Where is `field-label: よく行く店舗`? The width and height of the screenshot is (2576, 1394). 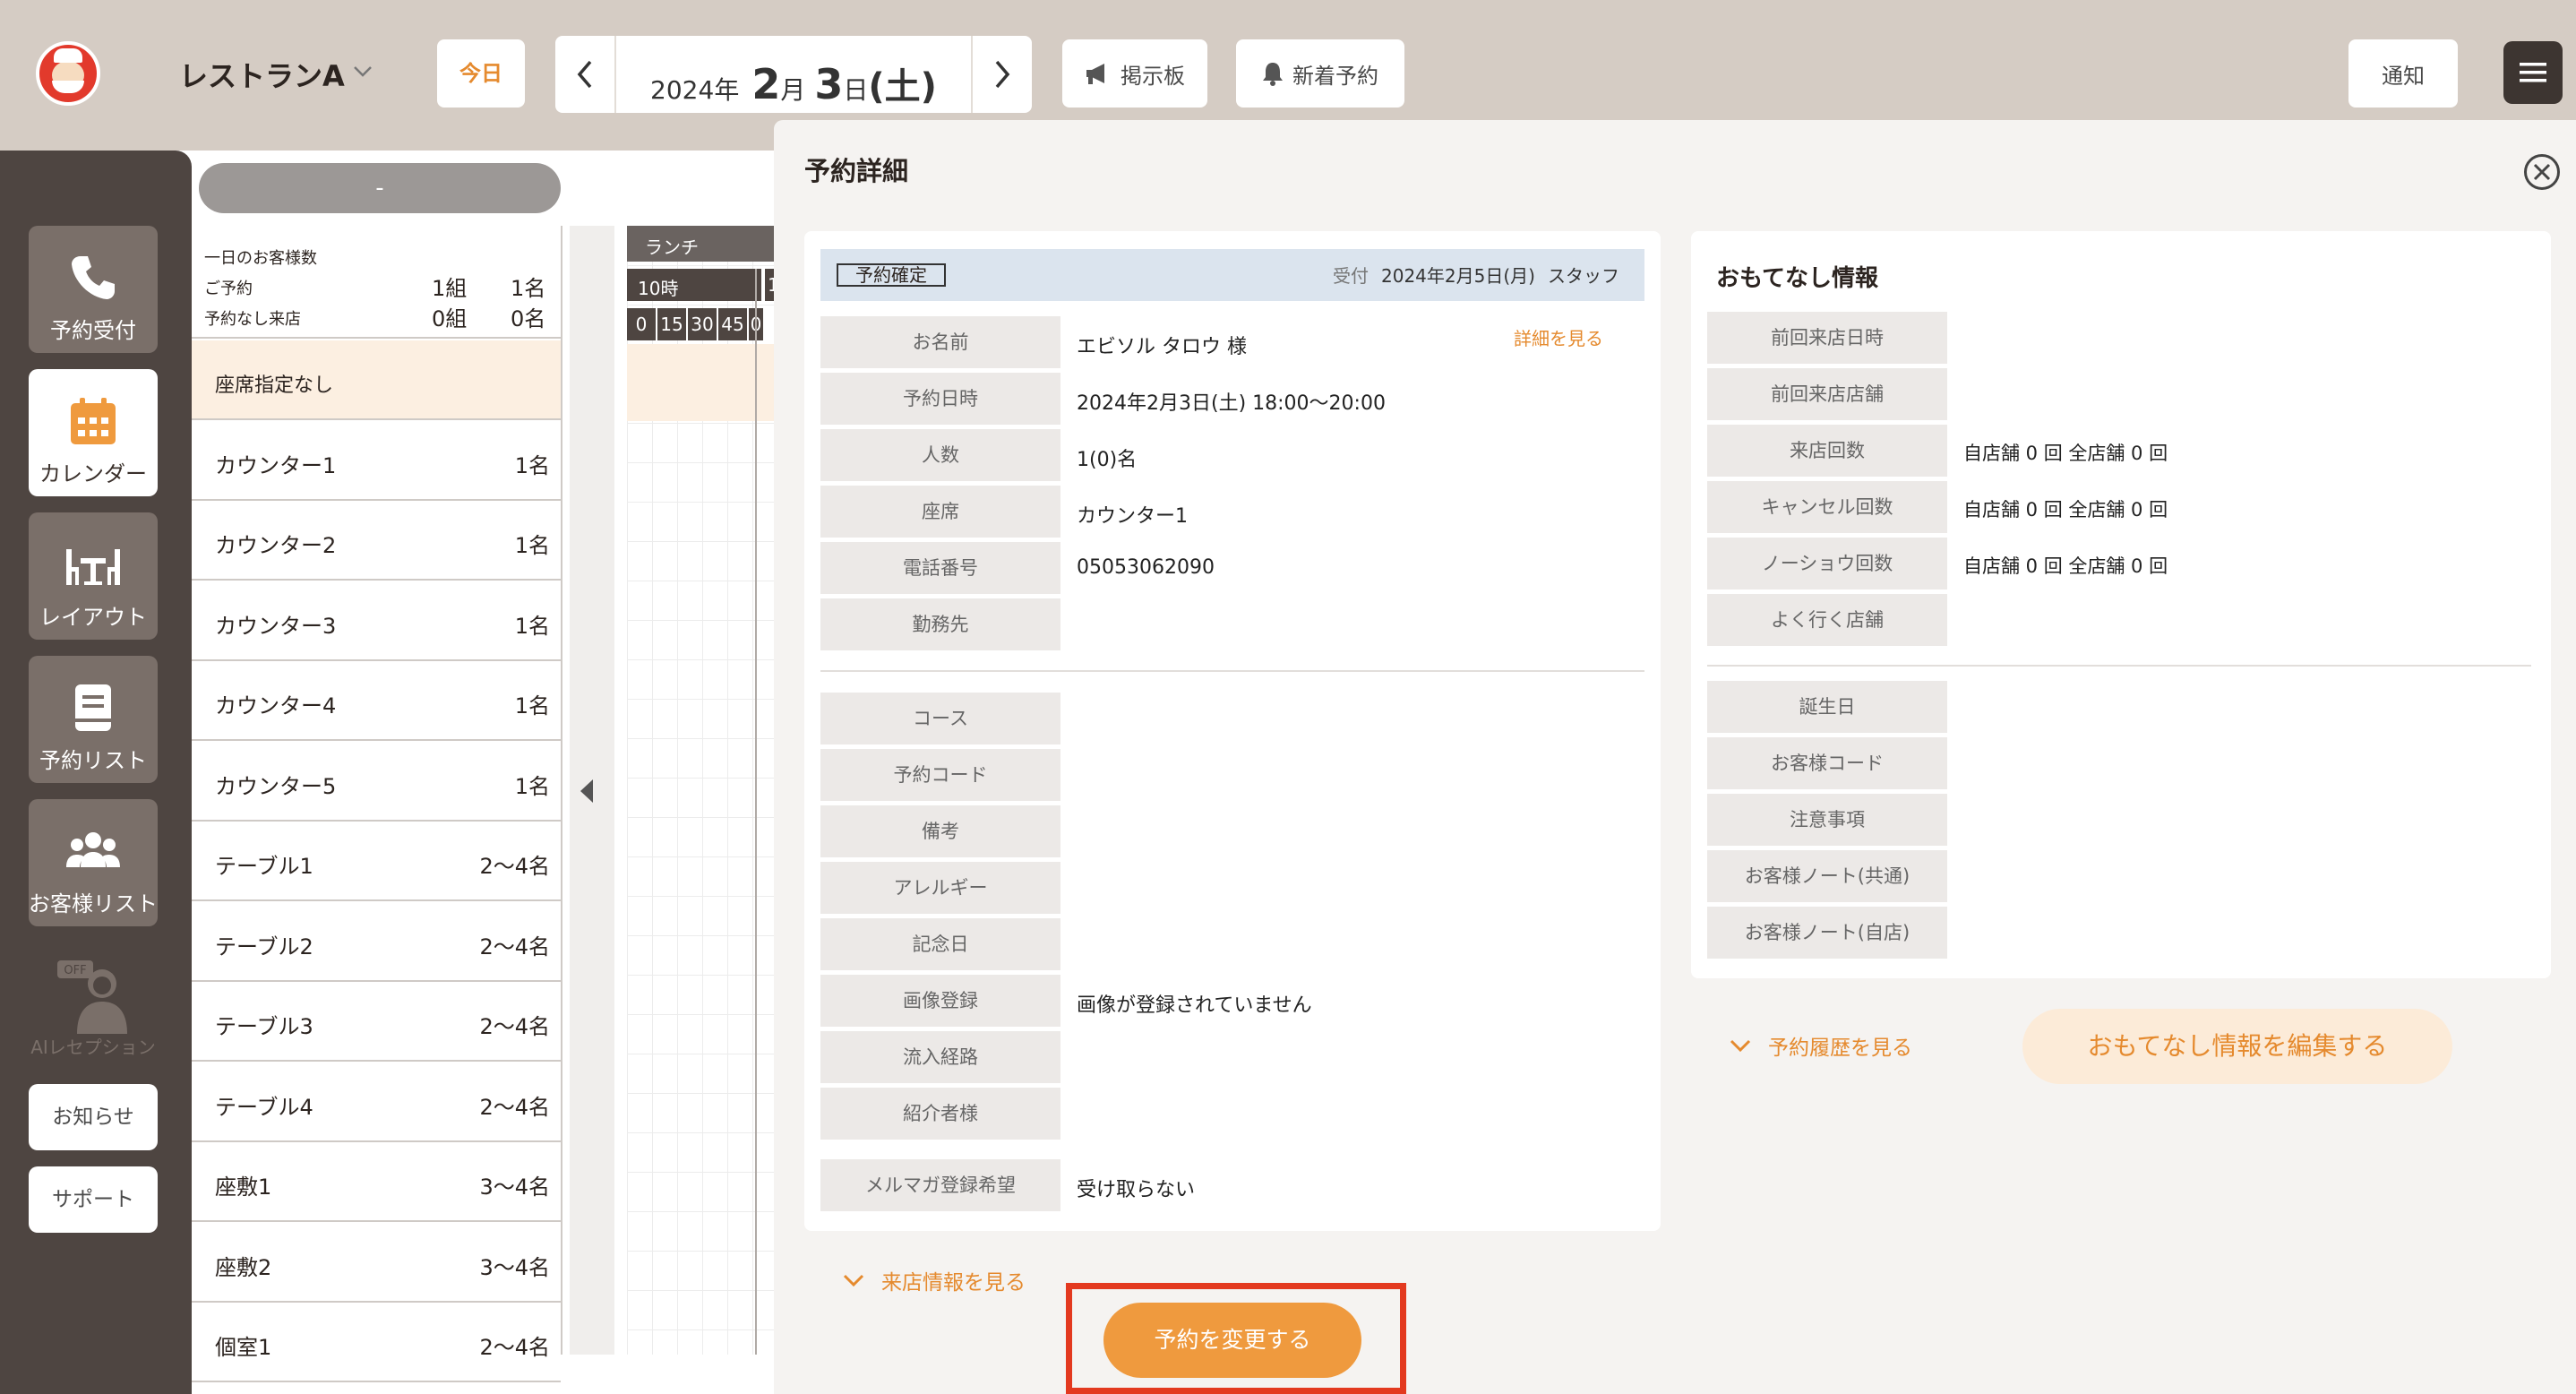
field-label: よく行く店舗 is located at coordinates (1827, 620).